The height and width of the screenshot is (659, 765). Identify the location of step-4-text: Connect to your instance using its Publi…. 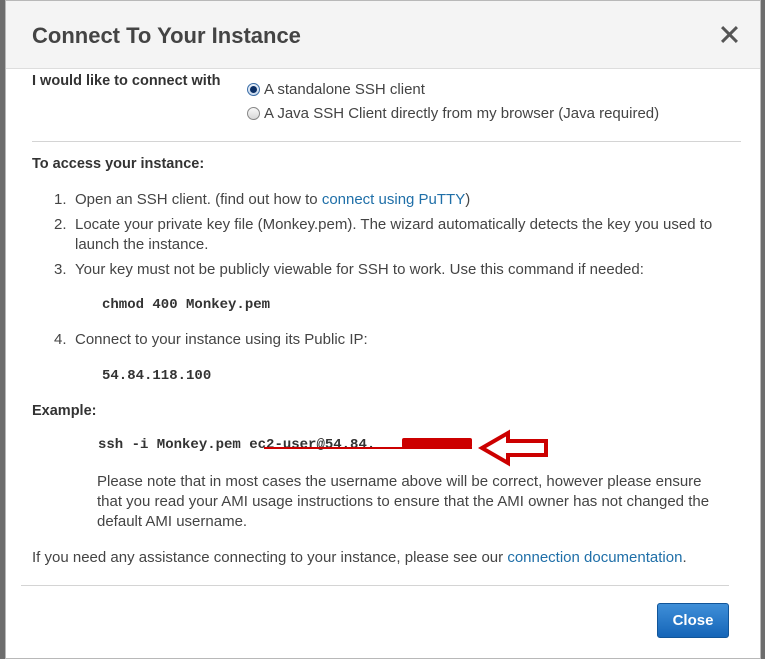
(221, 339).